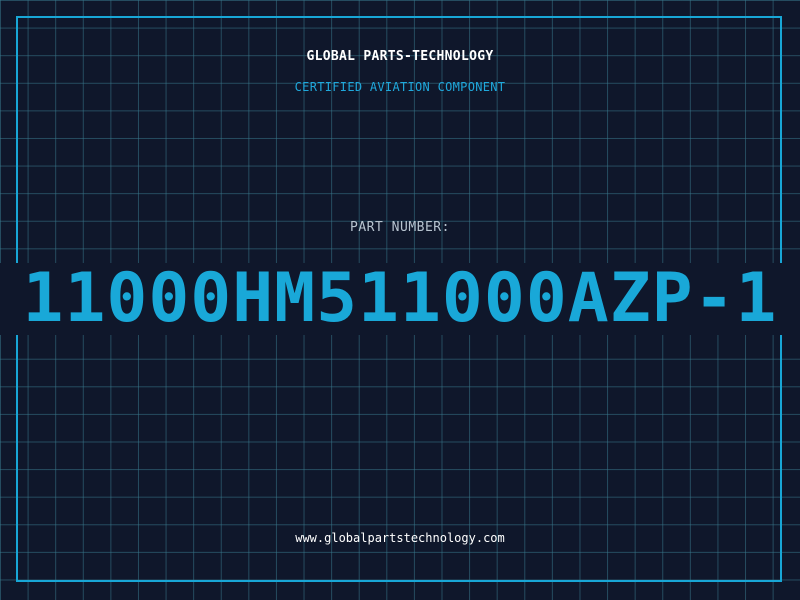 The image size is (800, 600). Describe the element at coordinates (400, 538) in the screenshot. I see `website-url: www.globalpartstechnology.com` at that location.